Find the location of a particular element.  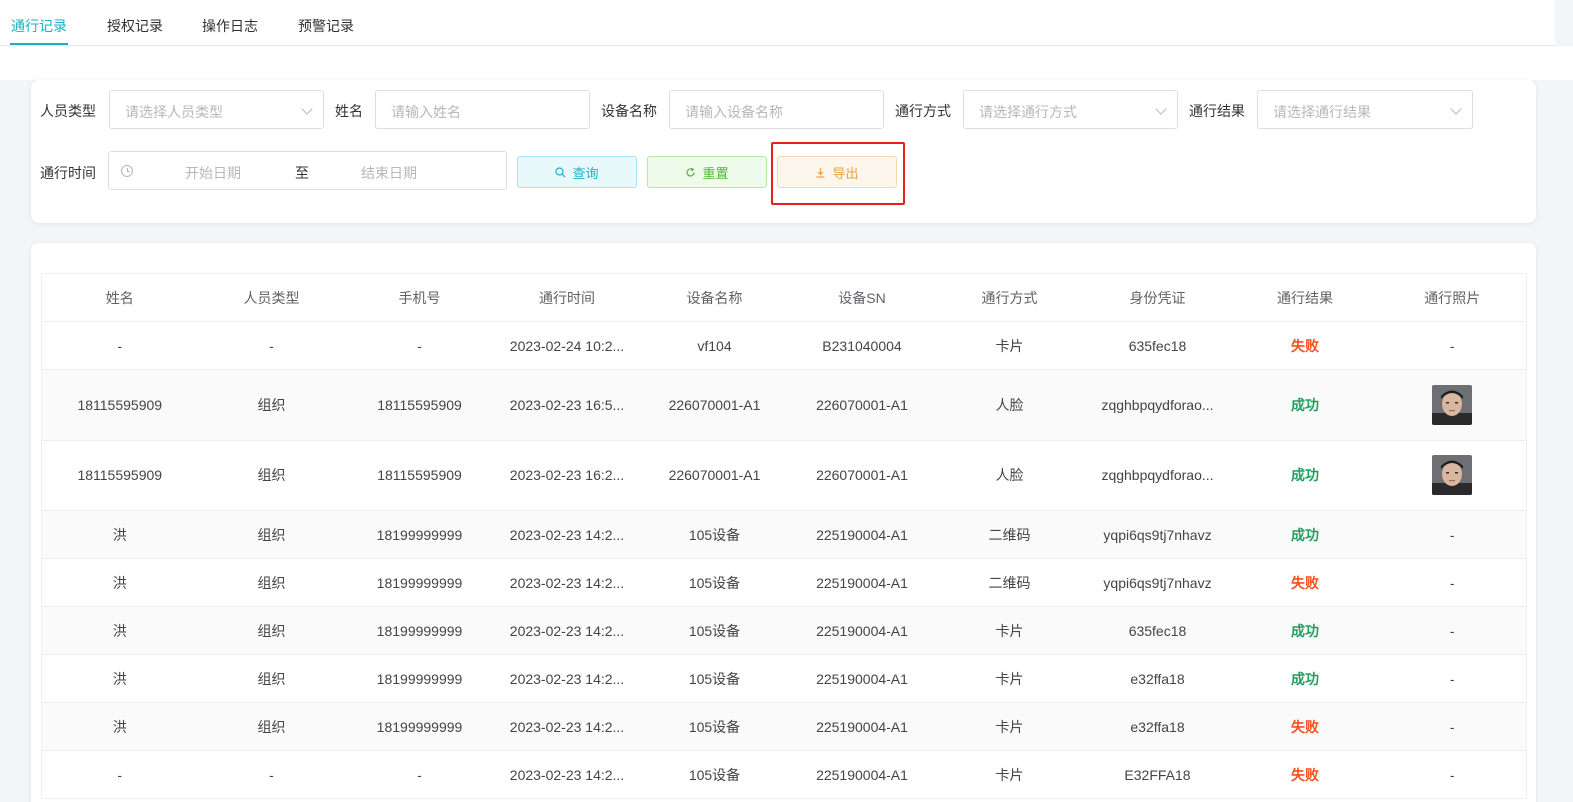

tab-pass-records: 通行记录 is located at coordinates (39, 26).